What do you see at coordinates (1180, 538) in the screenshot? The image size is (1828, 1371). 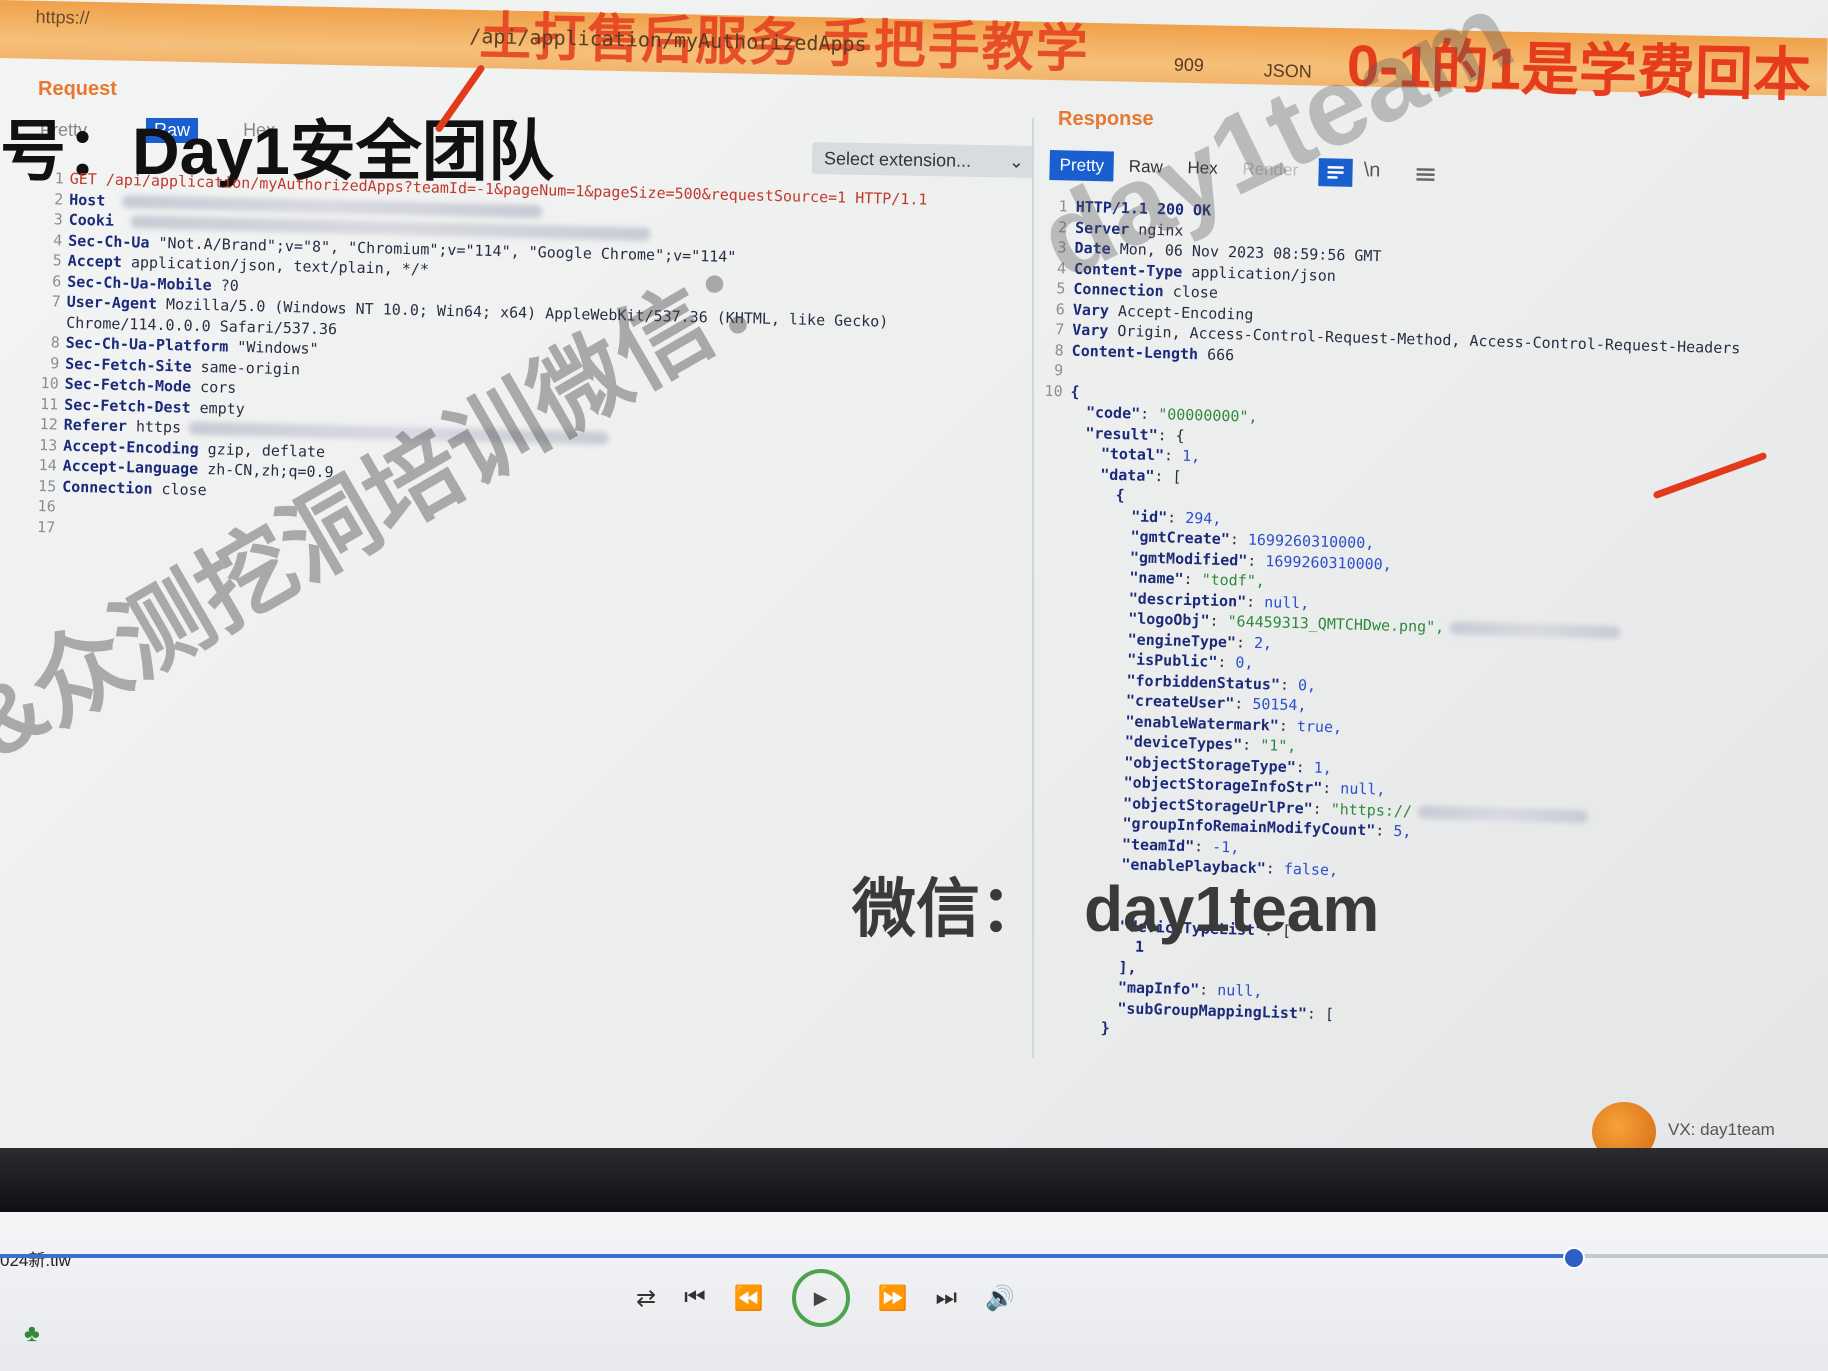 I see `json-key: "gmtCreate"` at bounding box center [1180, 538].